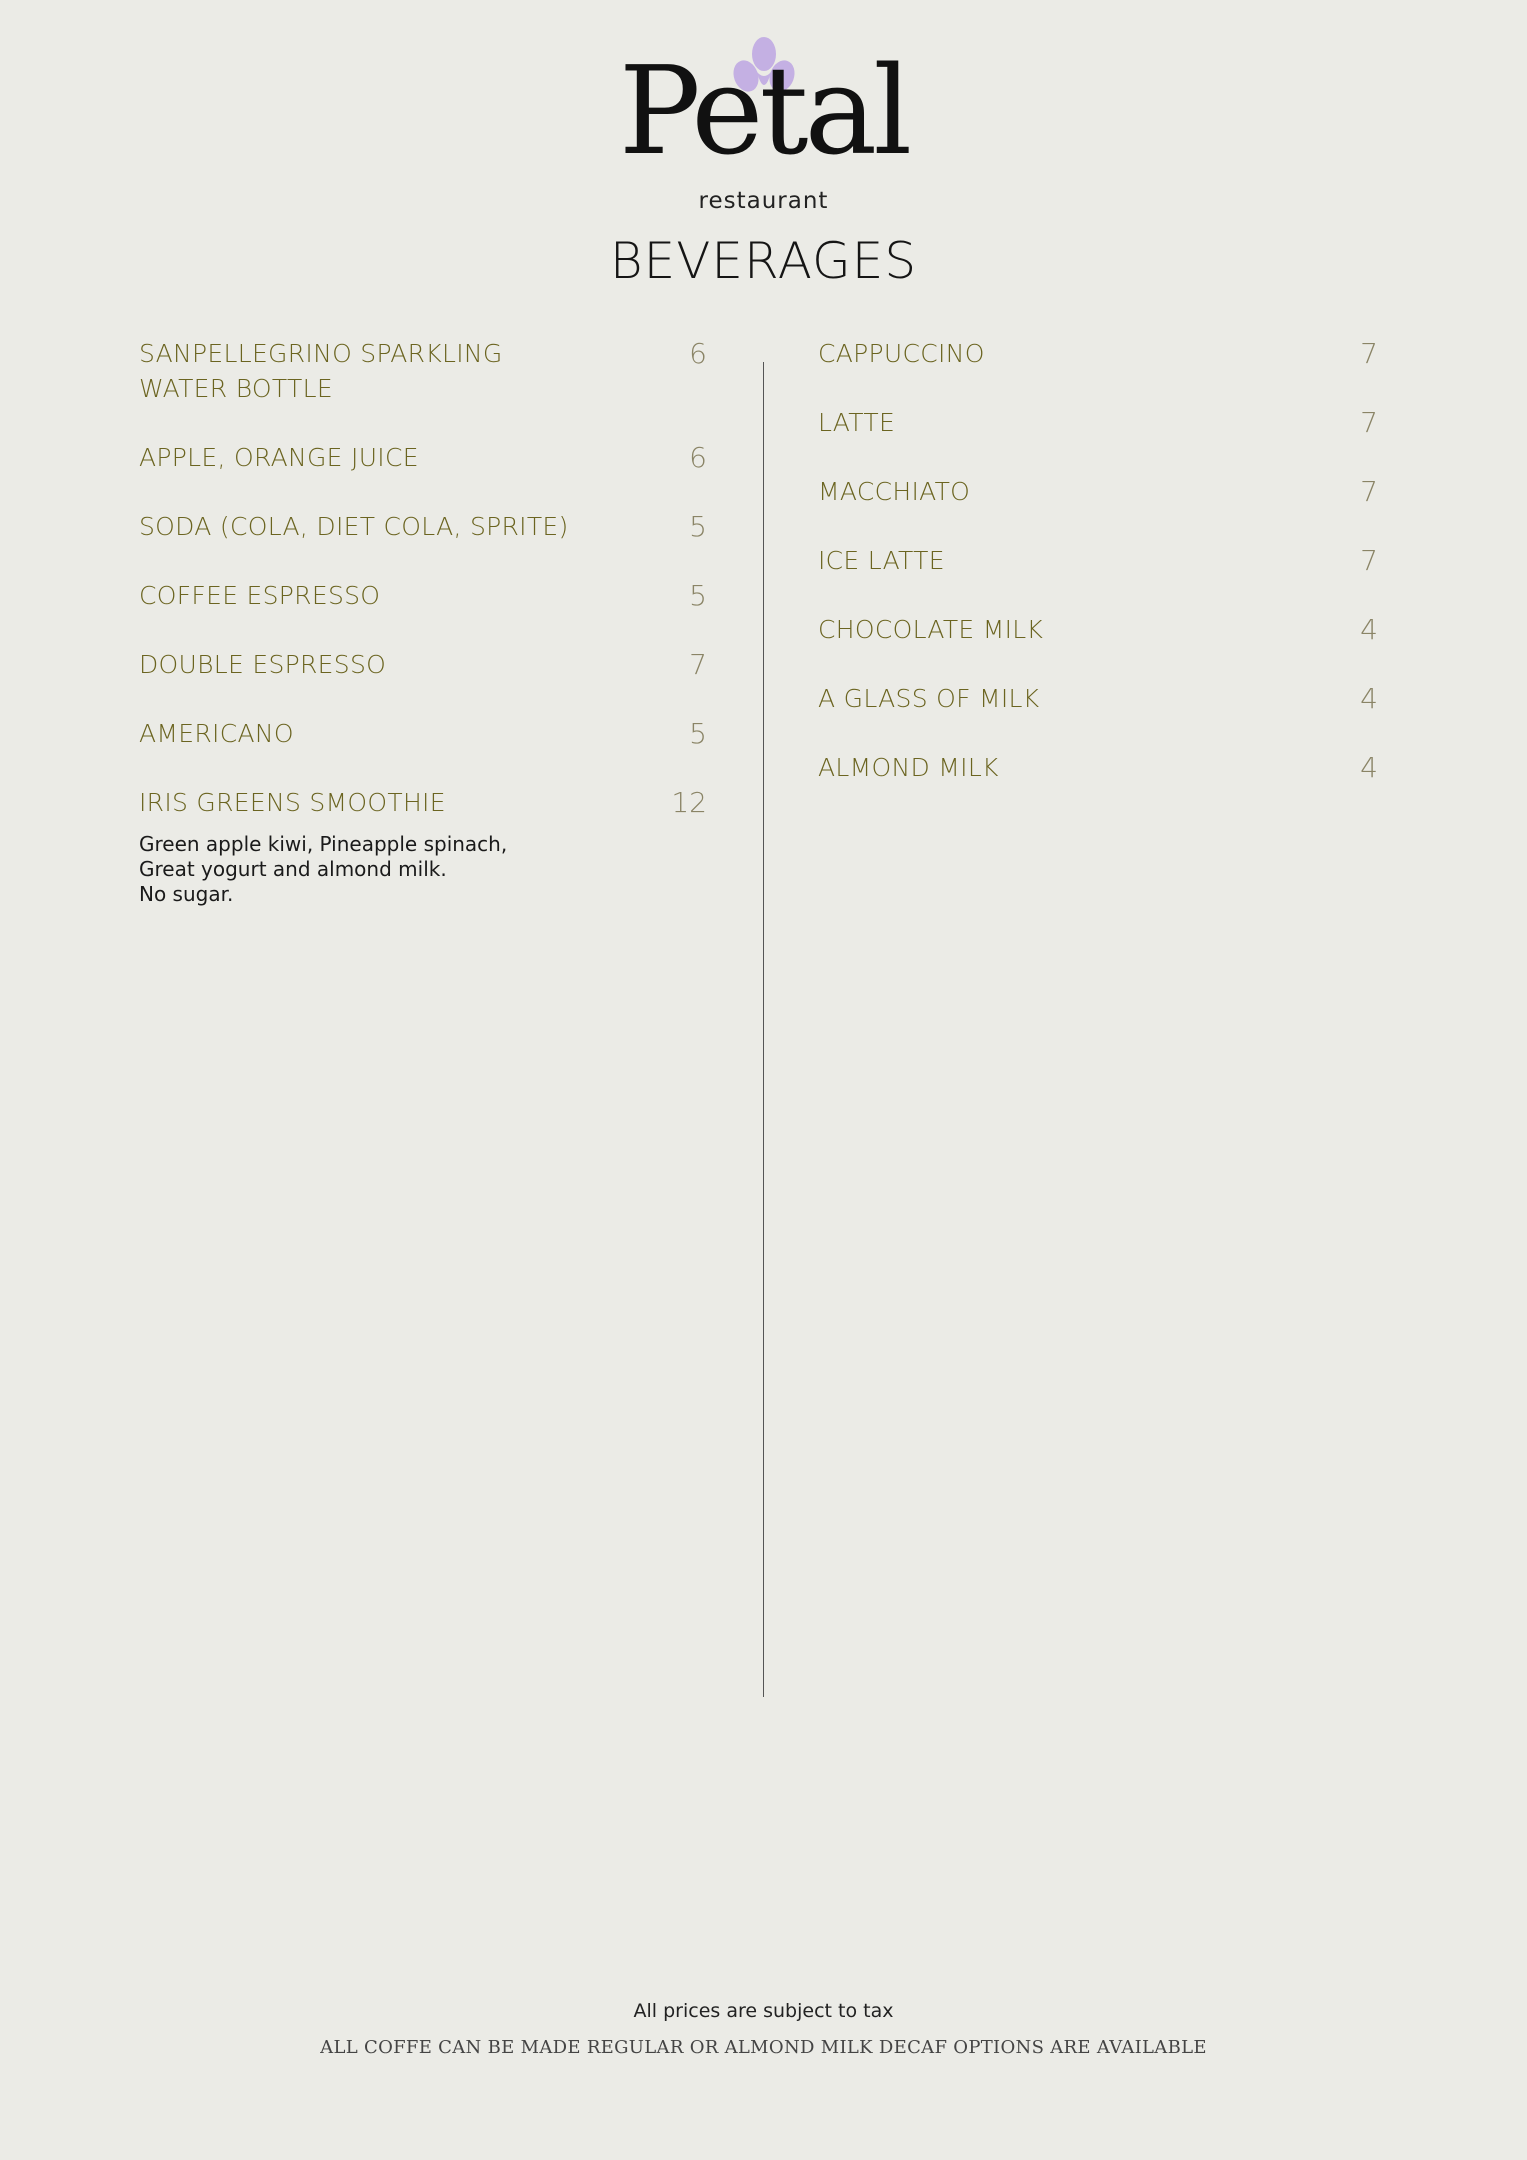 This screenshot has height=2160, width=1527. Describe the element at coordinates (857, 422) in the screenshot. I see `menu-item-name: LATTE` at that location.